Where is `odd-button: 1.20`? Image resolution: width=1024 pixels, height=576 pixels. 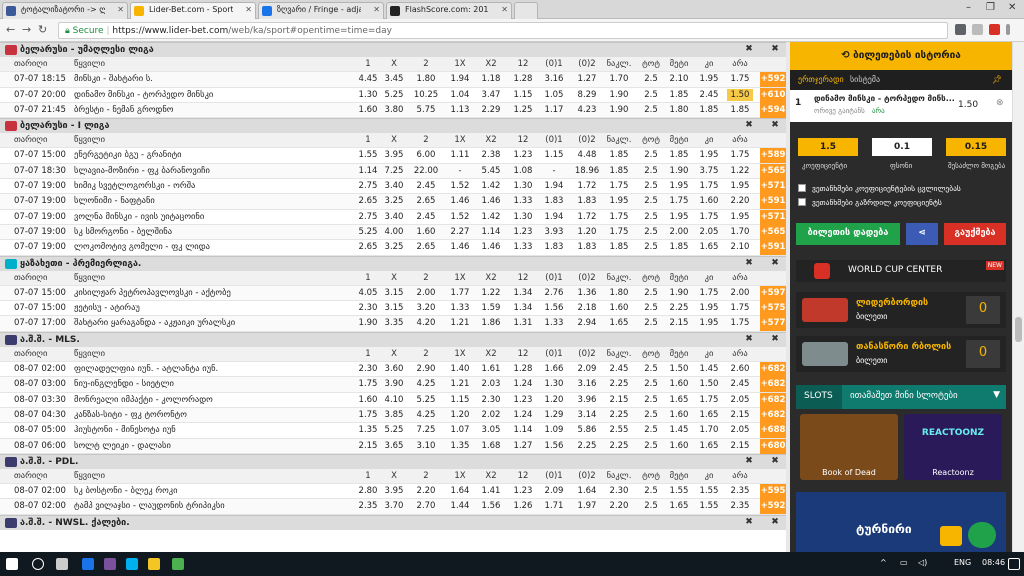 odd-button: 1.20 is located at coordinates (554, 400).